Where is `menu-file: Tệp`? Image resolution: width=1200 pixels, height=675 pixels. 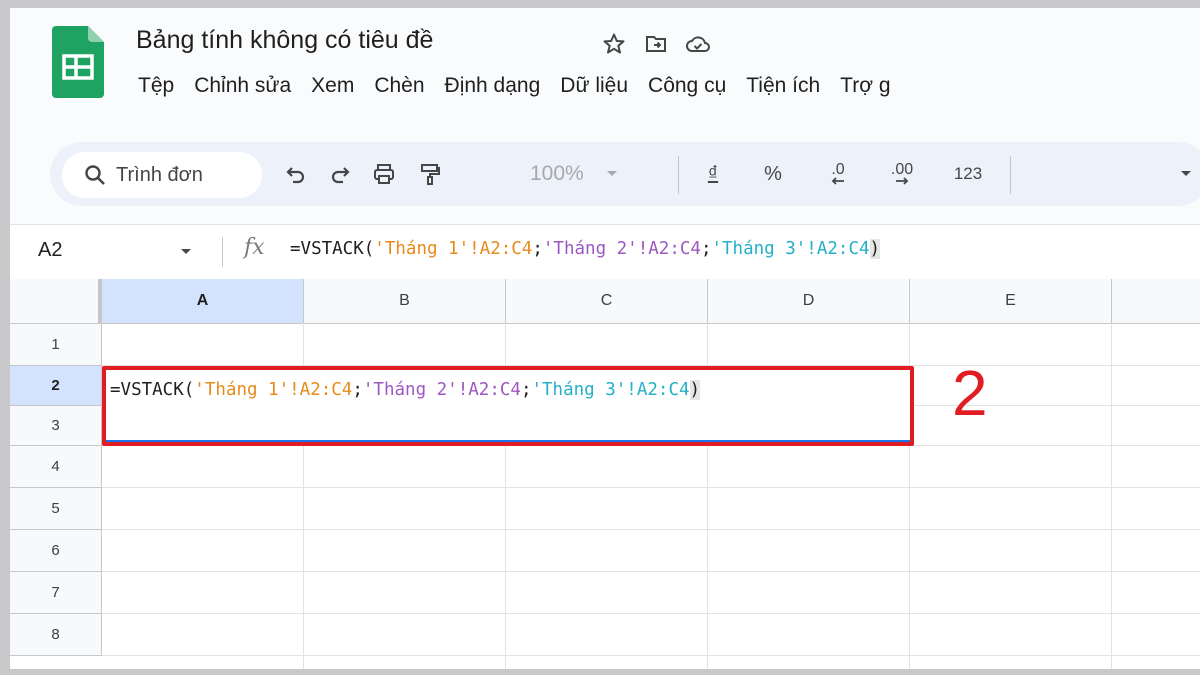
menu-file: Tệp is located at coordinates (160, 86).